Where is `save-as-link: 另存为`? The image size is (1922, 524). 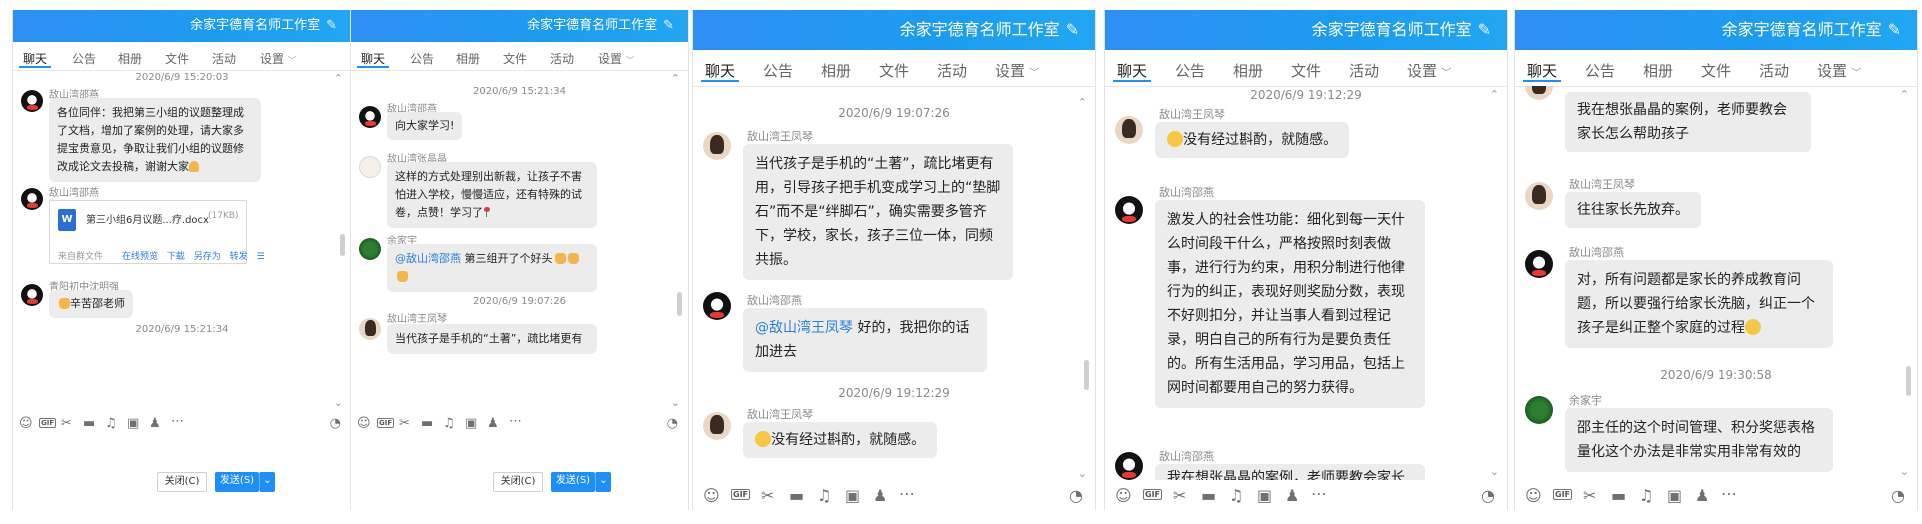 save-as-link: 另存为 is located at coordinates (207, 257).